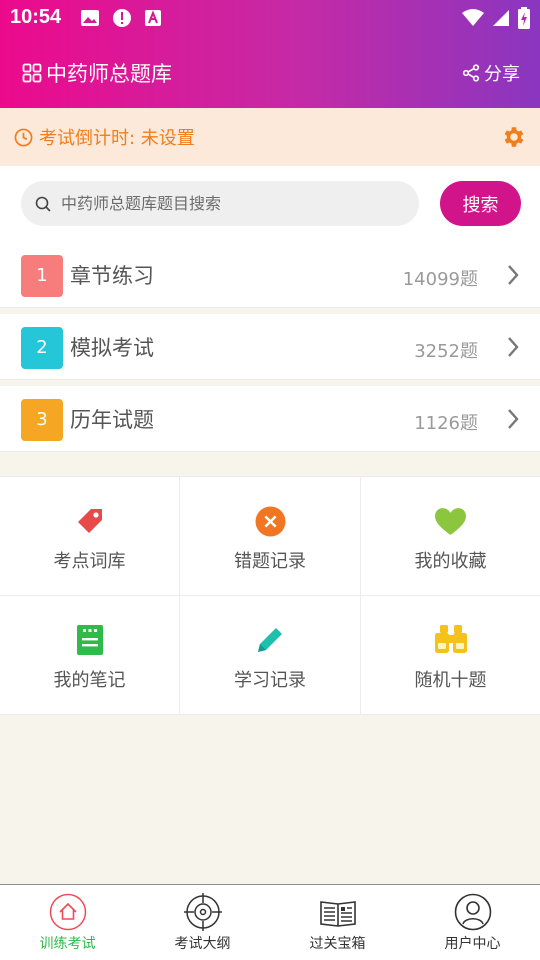 The width and height of the screenshot is (540, 960). I want to click on grid-item-label: 学习记录, so click(270, 680).